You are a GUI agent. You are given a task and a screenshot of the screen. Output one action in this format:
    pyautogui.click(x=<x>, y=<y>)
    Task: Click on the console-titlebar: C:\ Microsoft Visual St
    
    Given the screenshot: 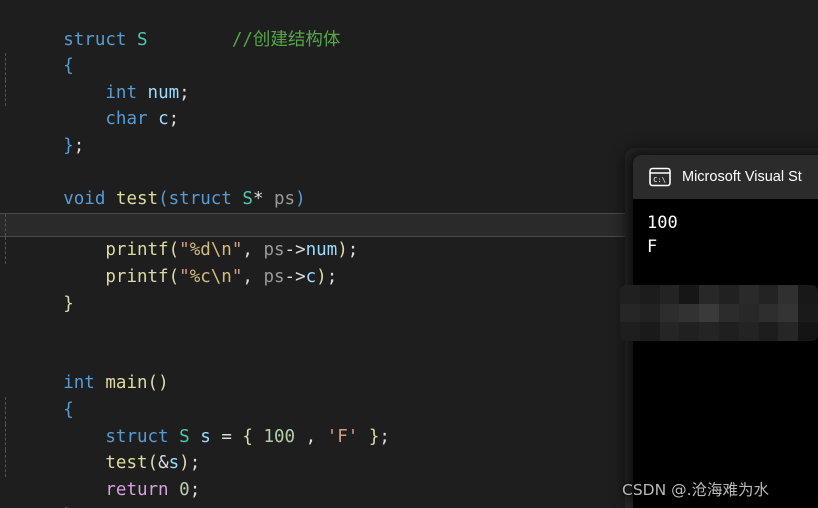 What is the action you would take?
    pyautogui.click(x=725, y=177)
    